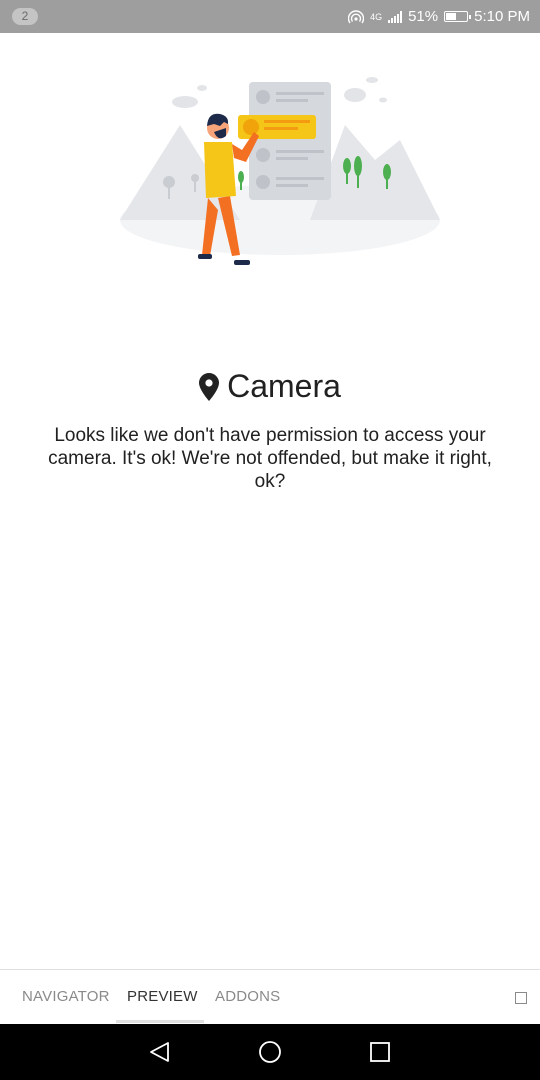  I want to click on status-bar: 2 4G 51% 5:10 PM, so click(270, 16).